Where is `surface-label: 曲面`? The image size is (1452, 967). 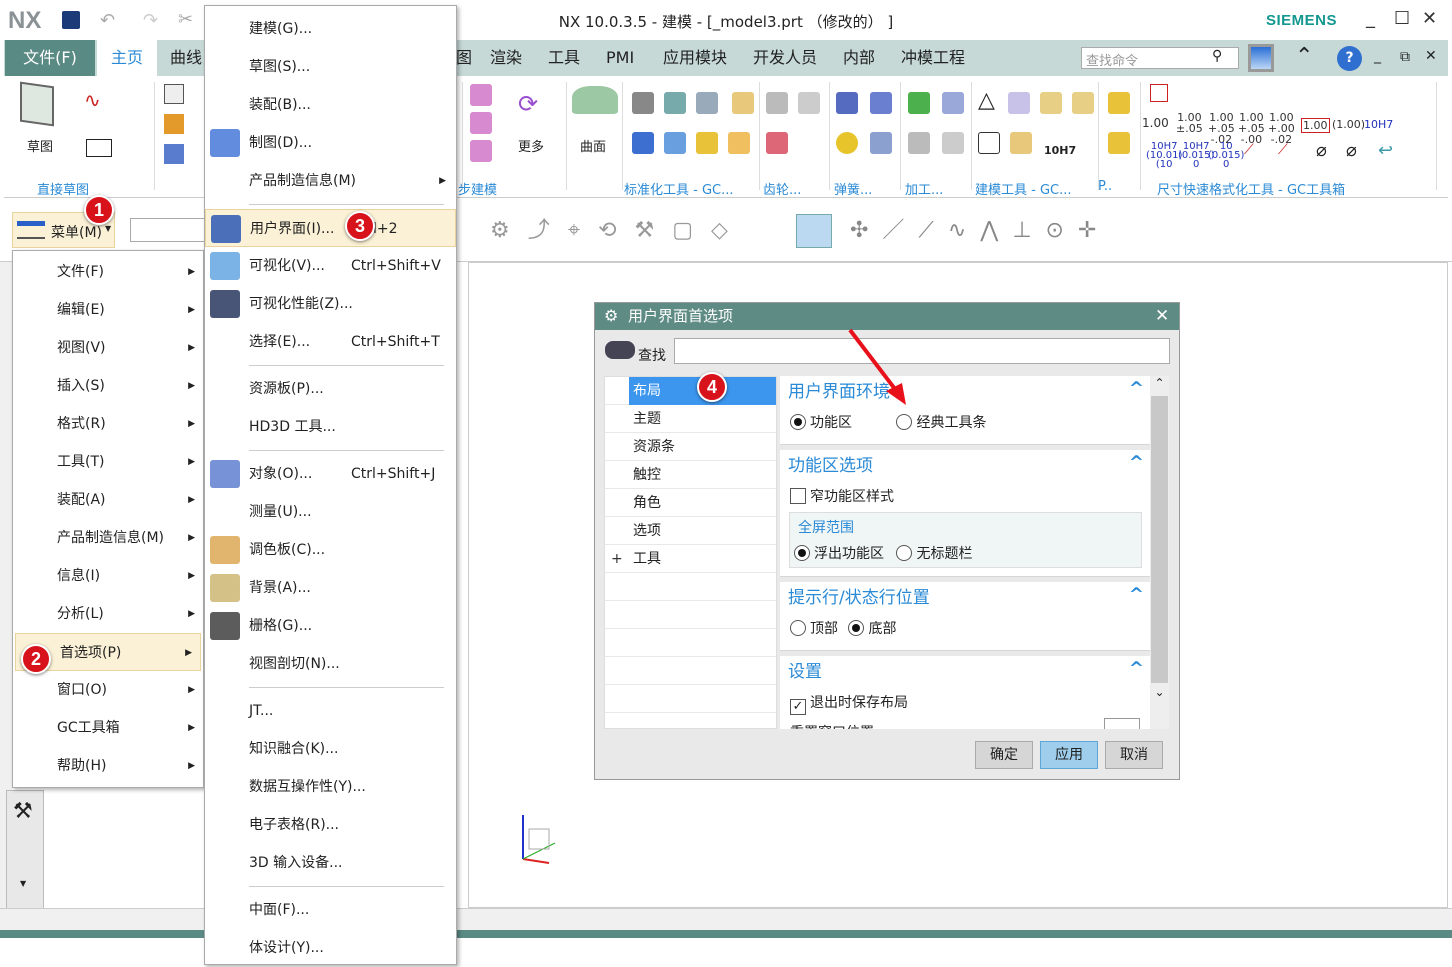
surface-label: 曲面 is located at coordinates (593, 145).